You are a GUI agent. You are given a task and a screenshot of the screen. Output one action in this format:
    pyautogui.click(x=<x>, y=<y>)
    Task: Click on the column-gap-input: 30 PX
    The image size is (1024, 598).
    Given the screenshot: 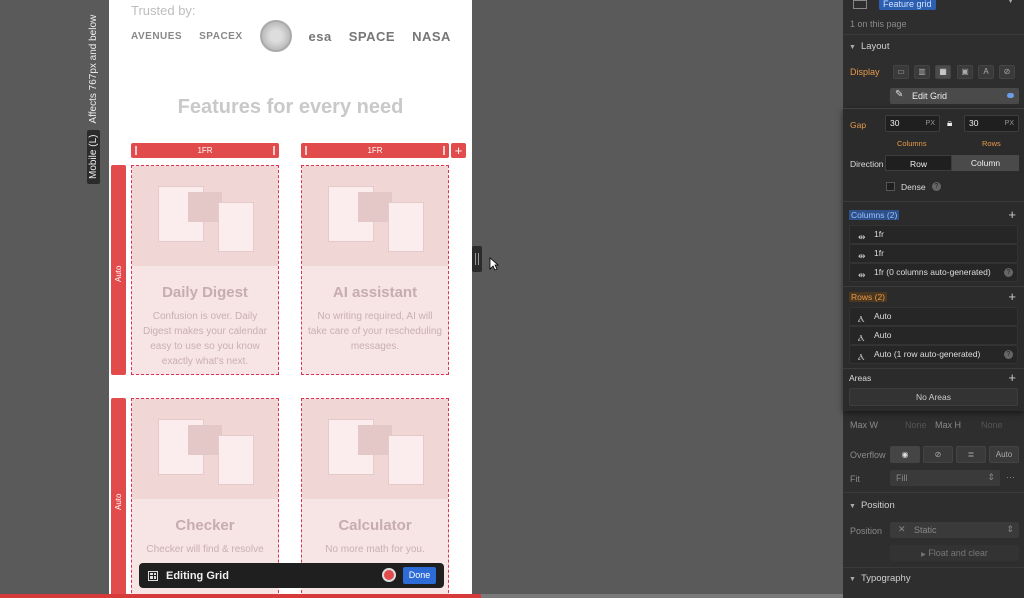 What is the action you would take?
    pyautogui.click(x=912, y=123)
    